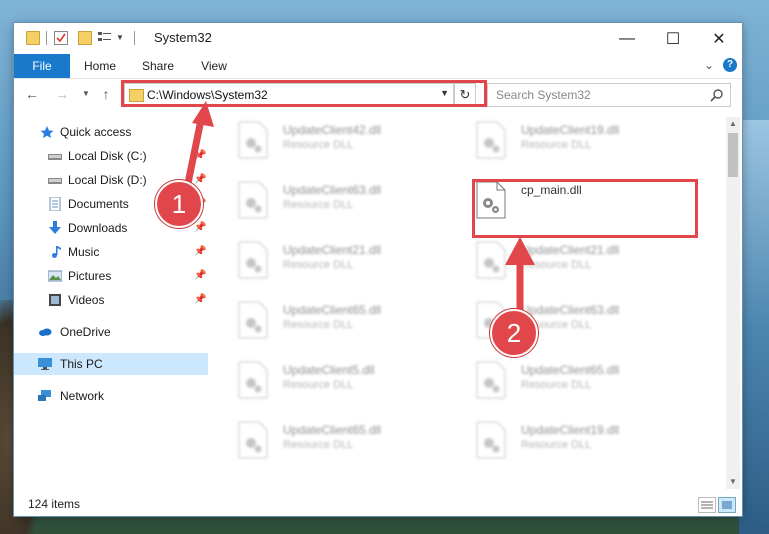 This screenshot has width=769, height=534. What do you see at coordinates (111, 300) in the screenshot?
I see `sidebar-item-videos: Videos 📌` at bounding box center [111, 300].